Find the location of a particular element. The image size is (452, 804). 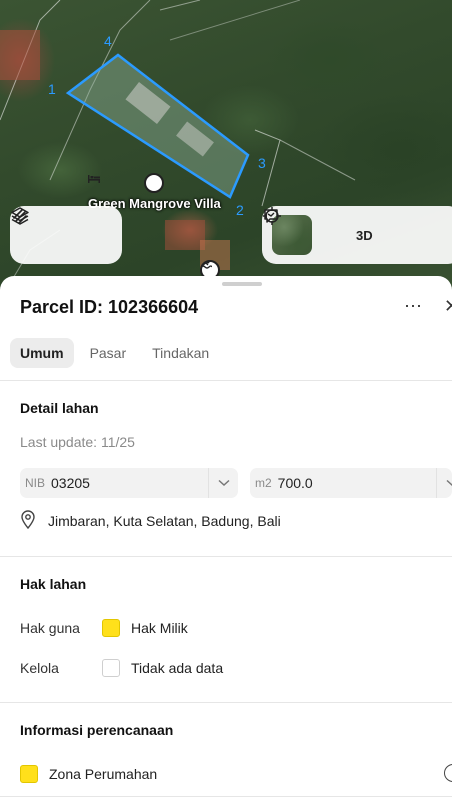

detail-section-title: Detail lahan is located at coordinates (59, 408).